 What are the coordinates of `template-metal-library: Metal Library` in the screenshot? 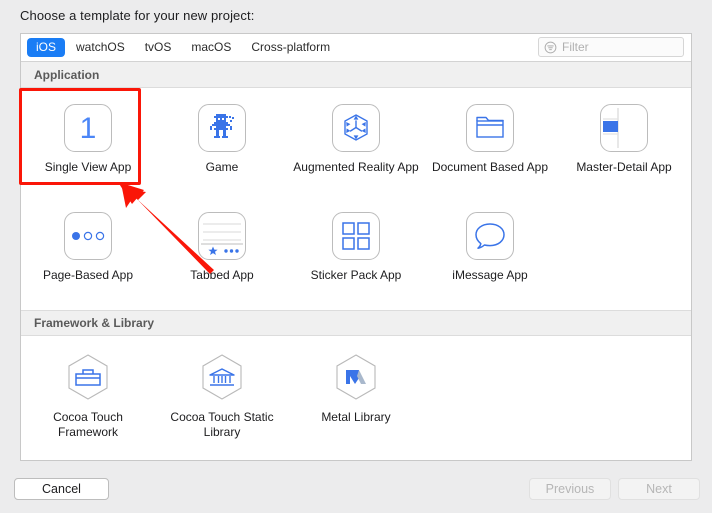 It's located at (356, 395).